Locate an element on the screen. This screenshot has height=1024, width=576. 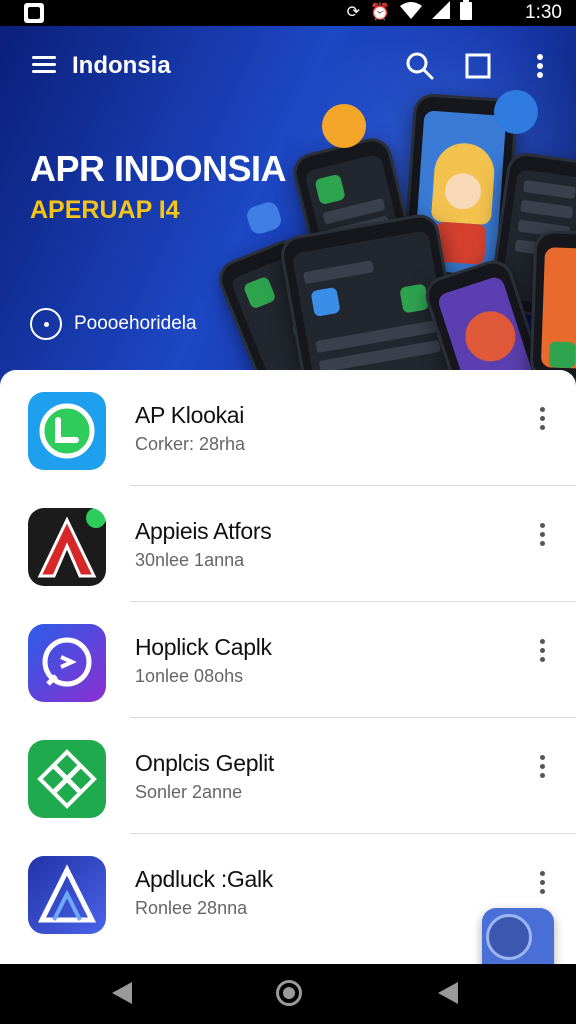
gamepad-icon is located at coordinates (516, 112).